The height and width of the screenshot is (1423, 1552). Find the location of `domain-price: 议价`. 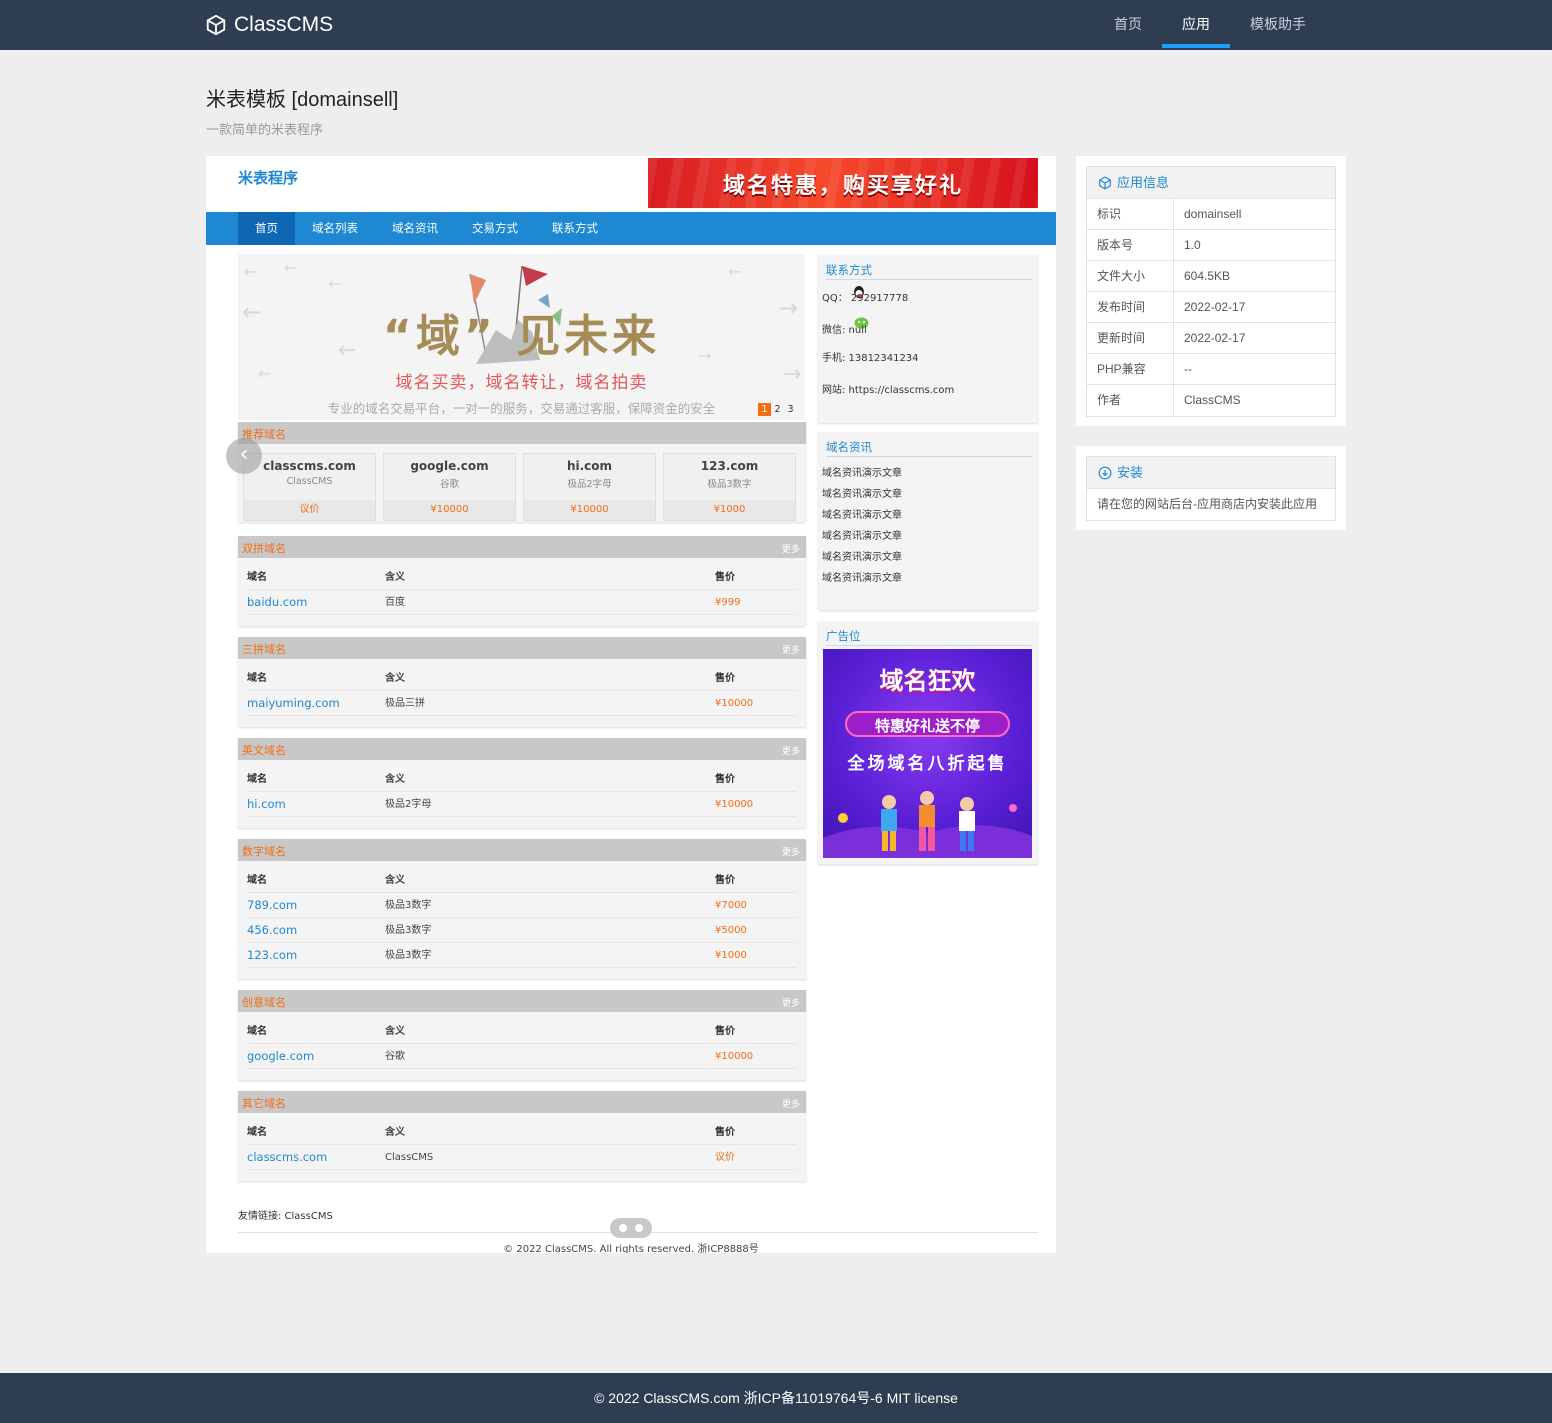

domain-price: 议价 is located at coordinates (309, 510).